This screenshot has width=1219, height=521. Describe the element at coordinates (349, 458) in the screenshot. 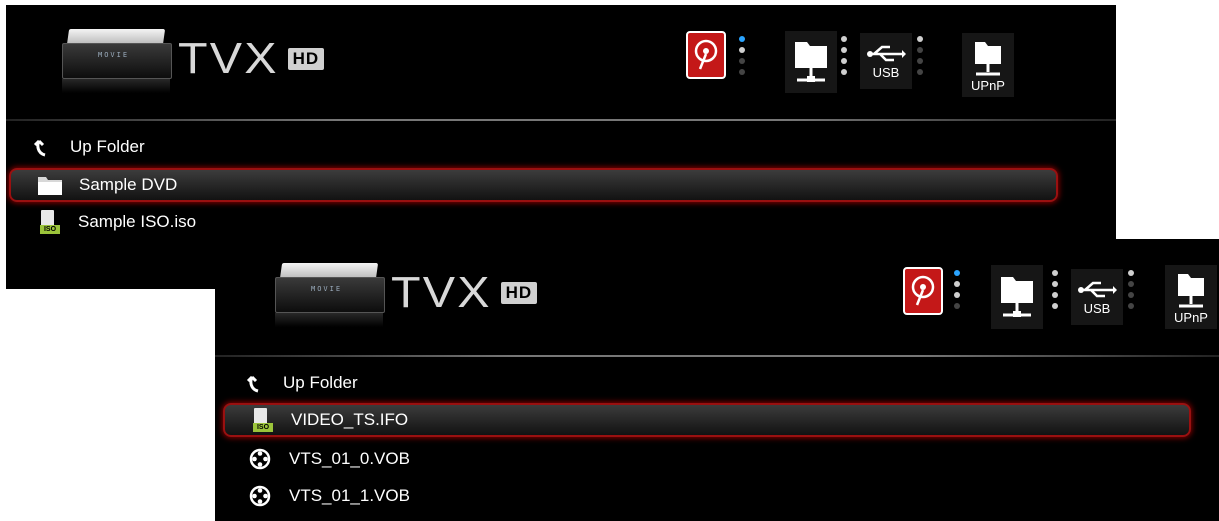

I see `list-item-label: VTS_01_0.VOB` at that location.